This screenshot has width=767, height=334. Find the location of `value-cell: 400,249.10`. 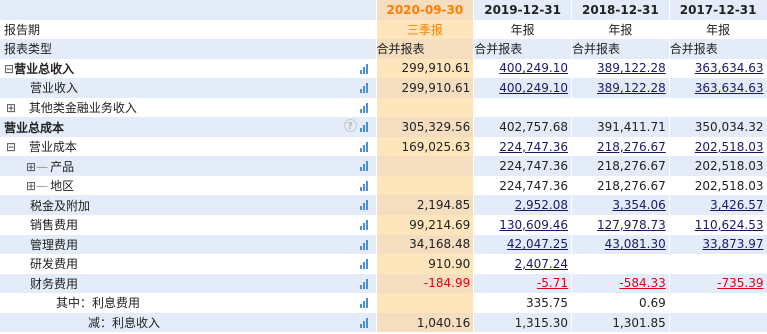

value-cell: 400,249.10 is located at coordinates (522, 68).